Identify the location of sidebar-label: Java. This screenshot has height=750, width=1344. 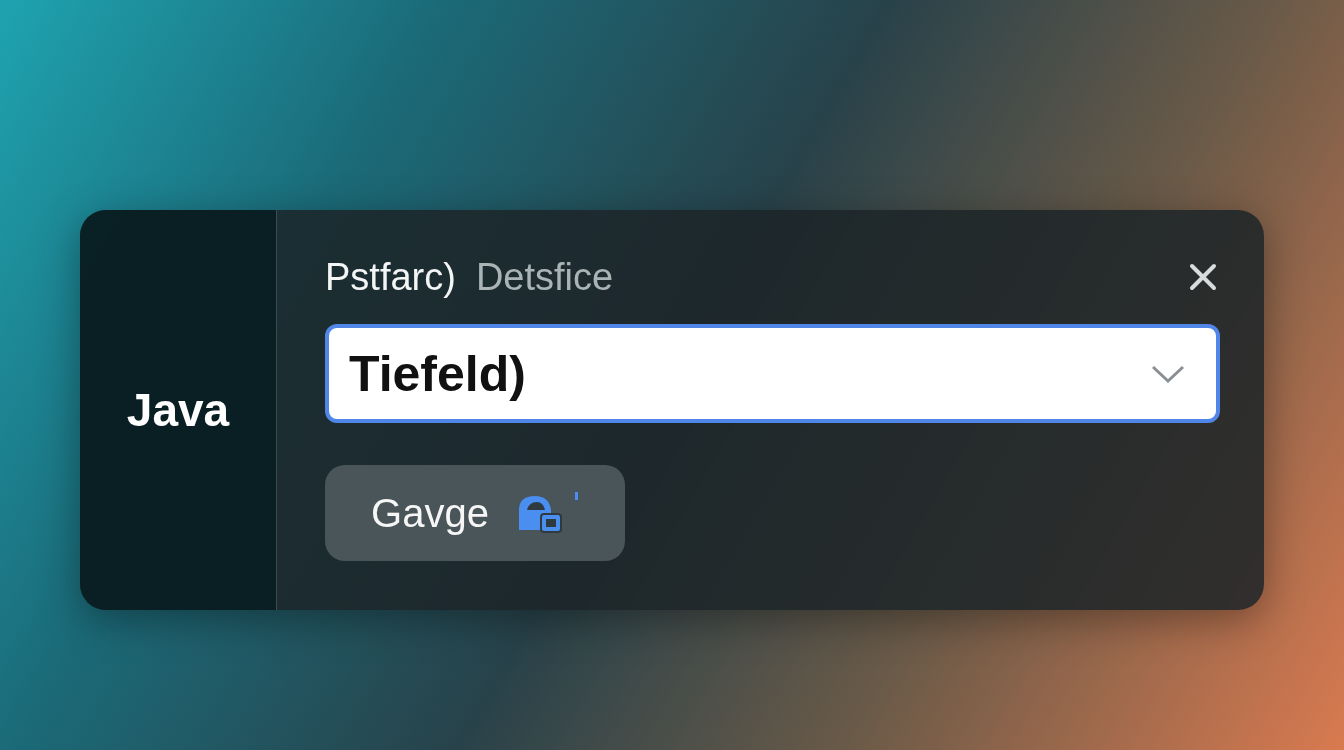
(178, 410).